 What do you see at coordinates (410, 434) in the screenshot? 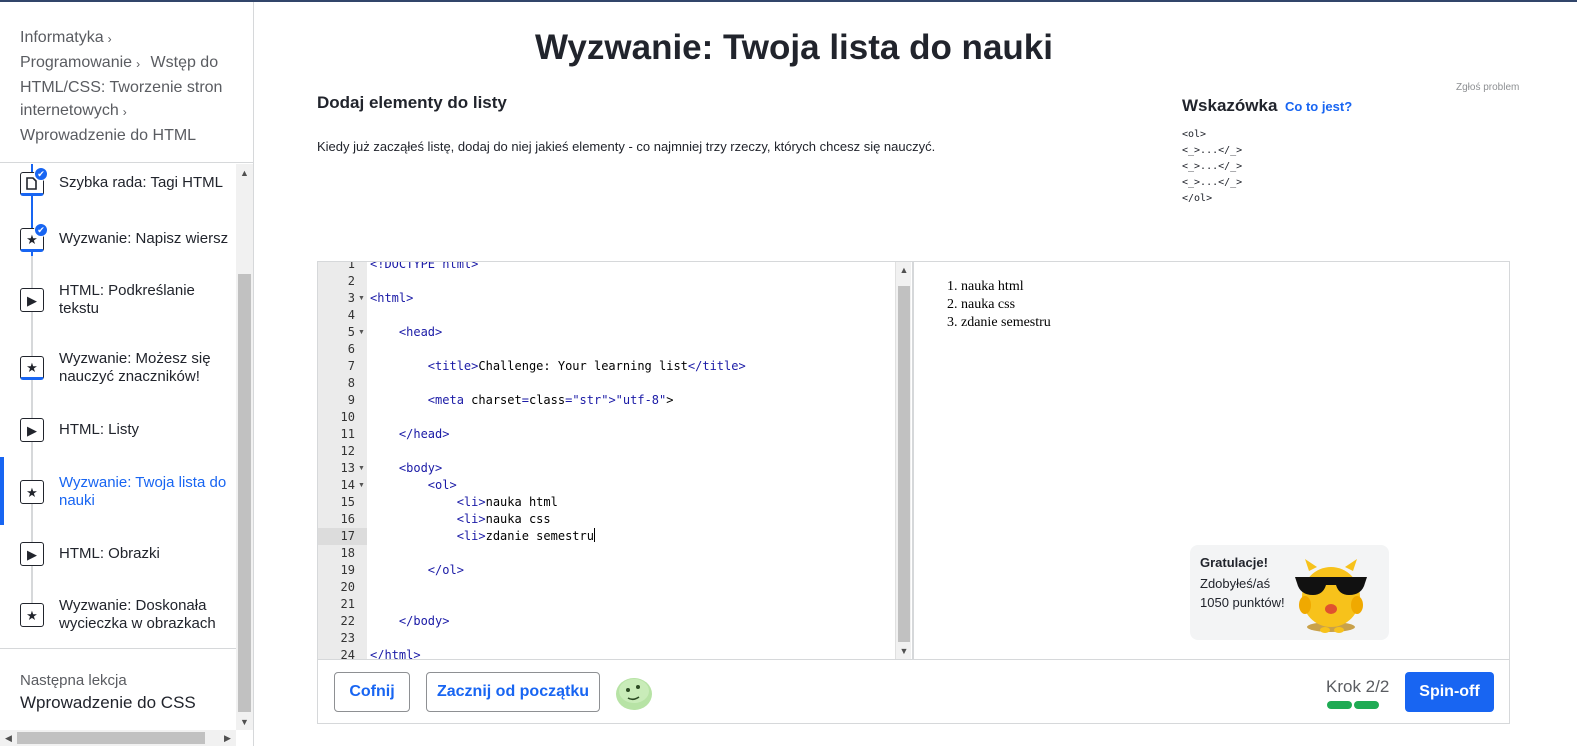
I see `code-line: </head>` at bounding box center [410, 434].